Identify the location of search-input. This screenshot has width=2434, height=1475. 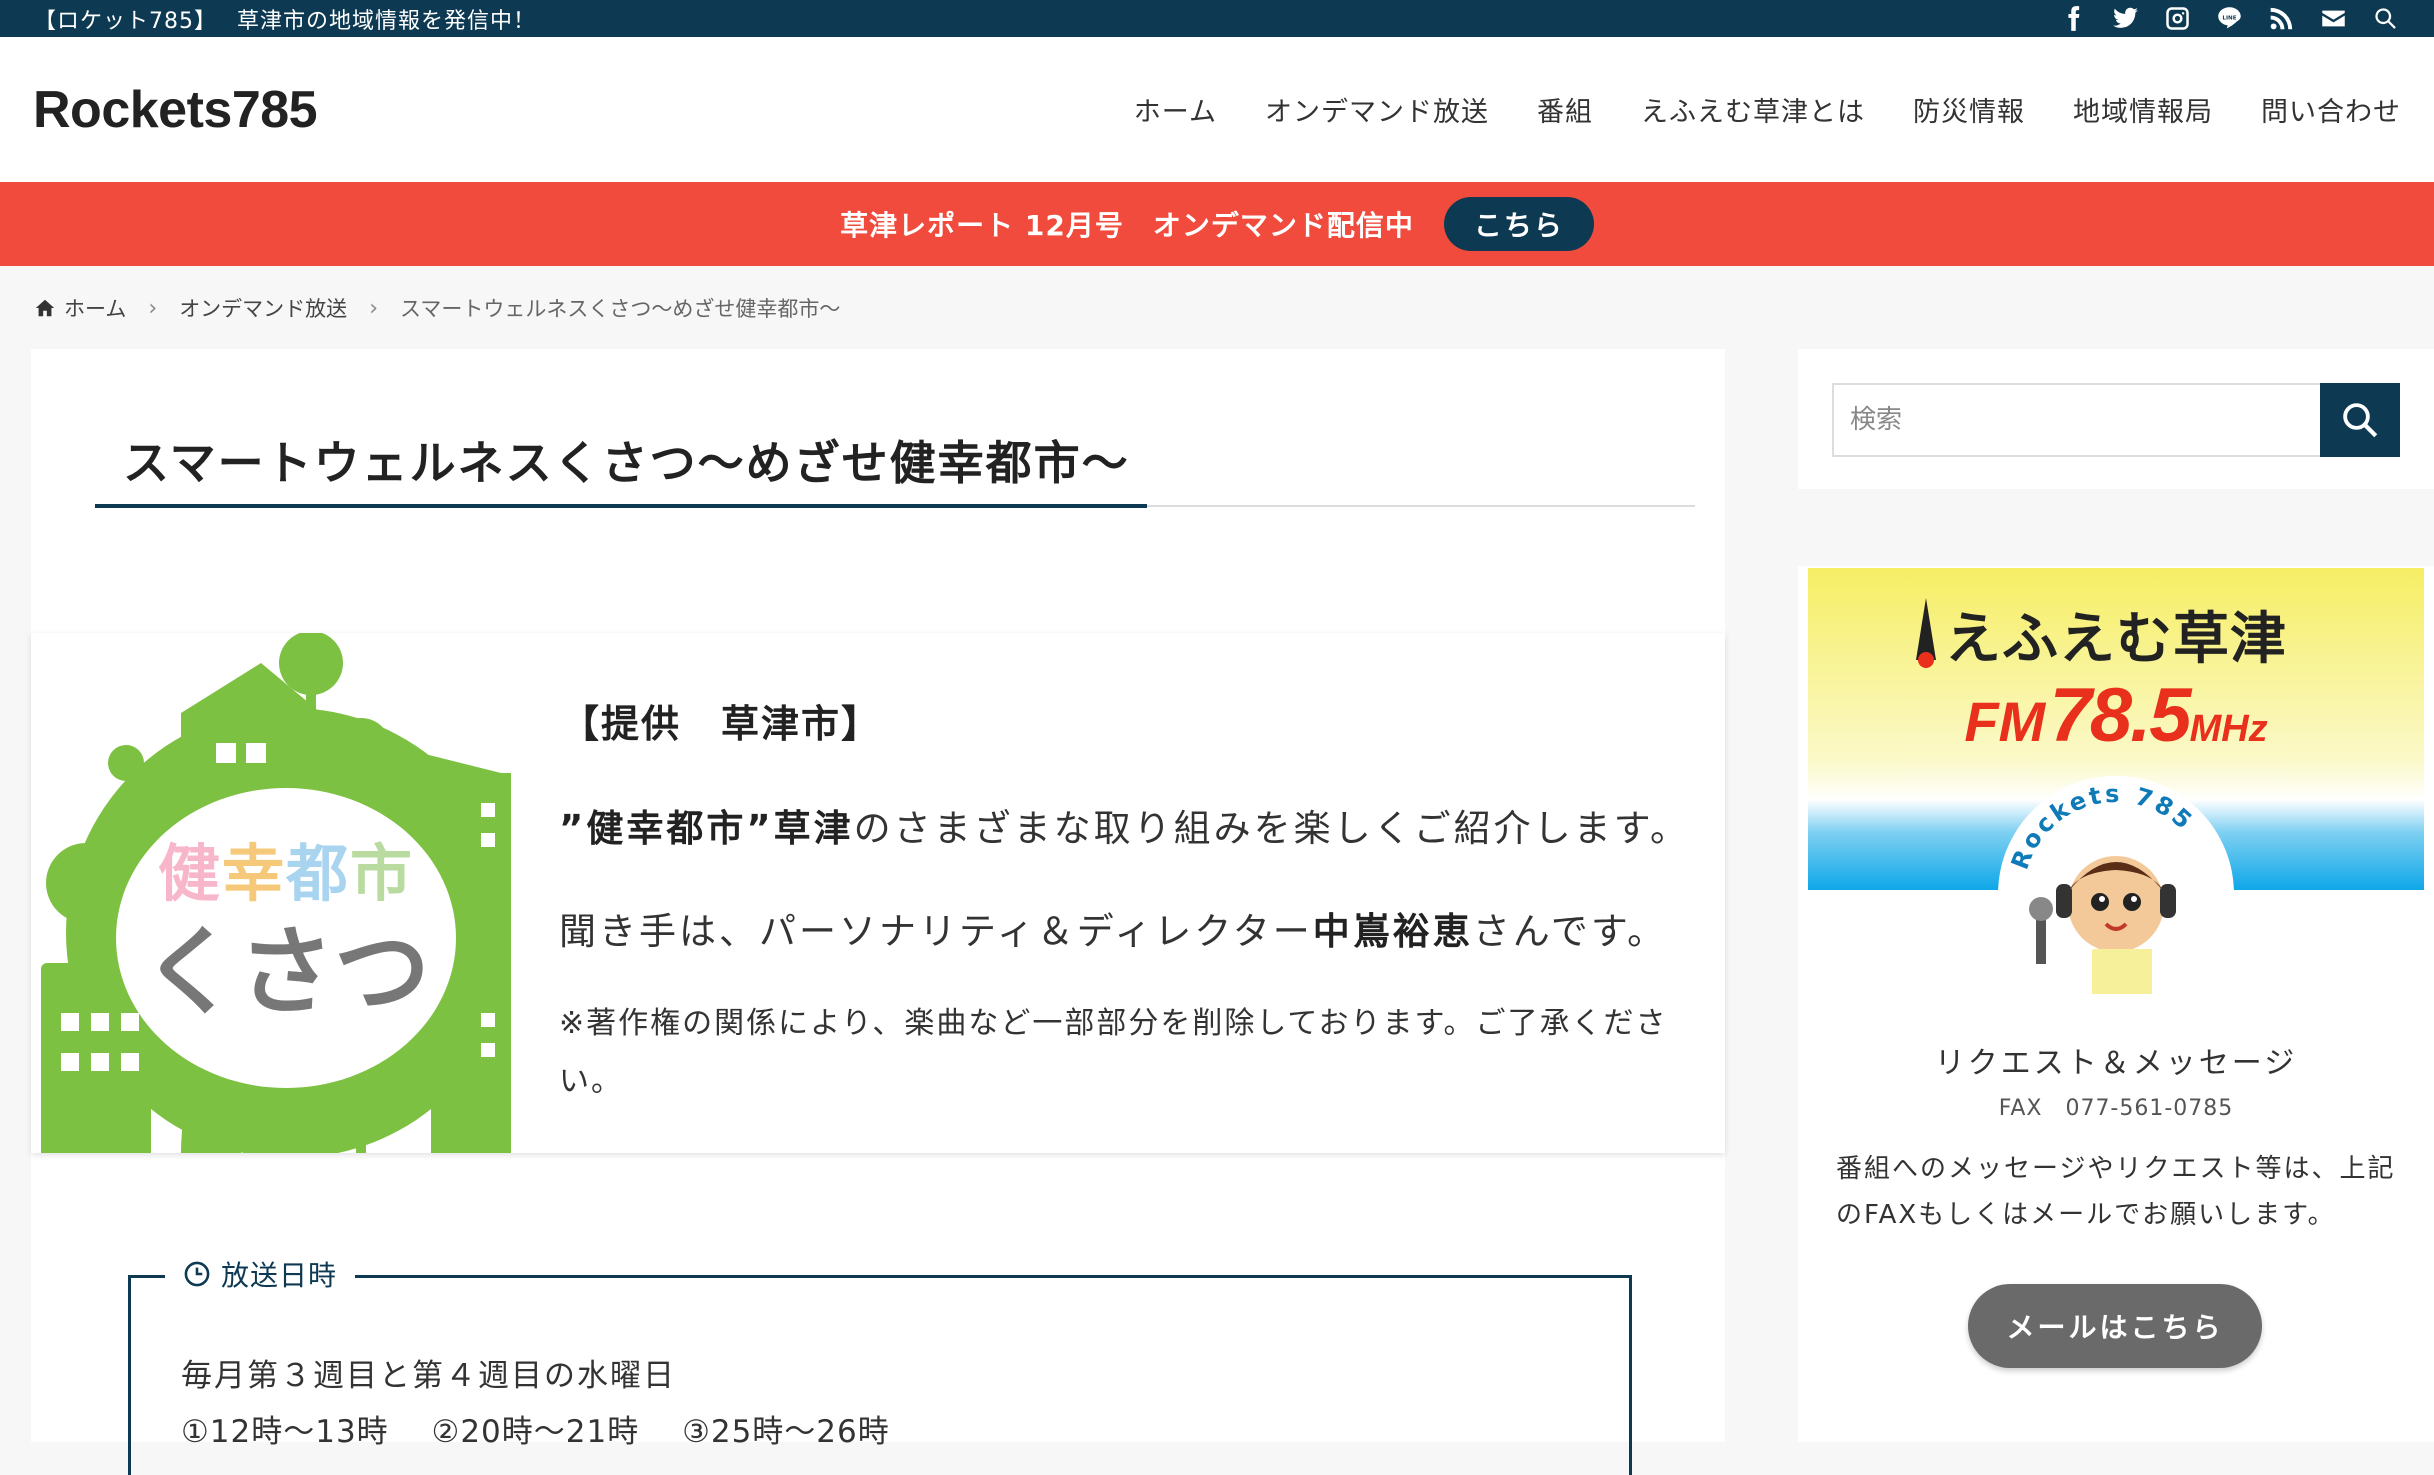
(2077, 420).